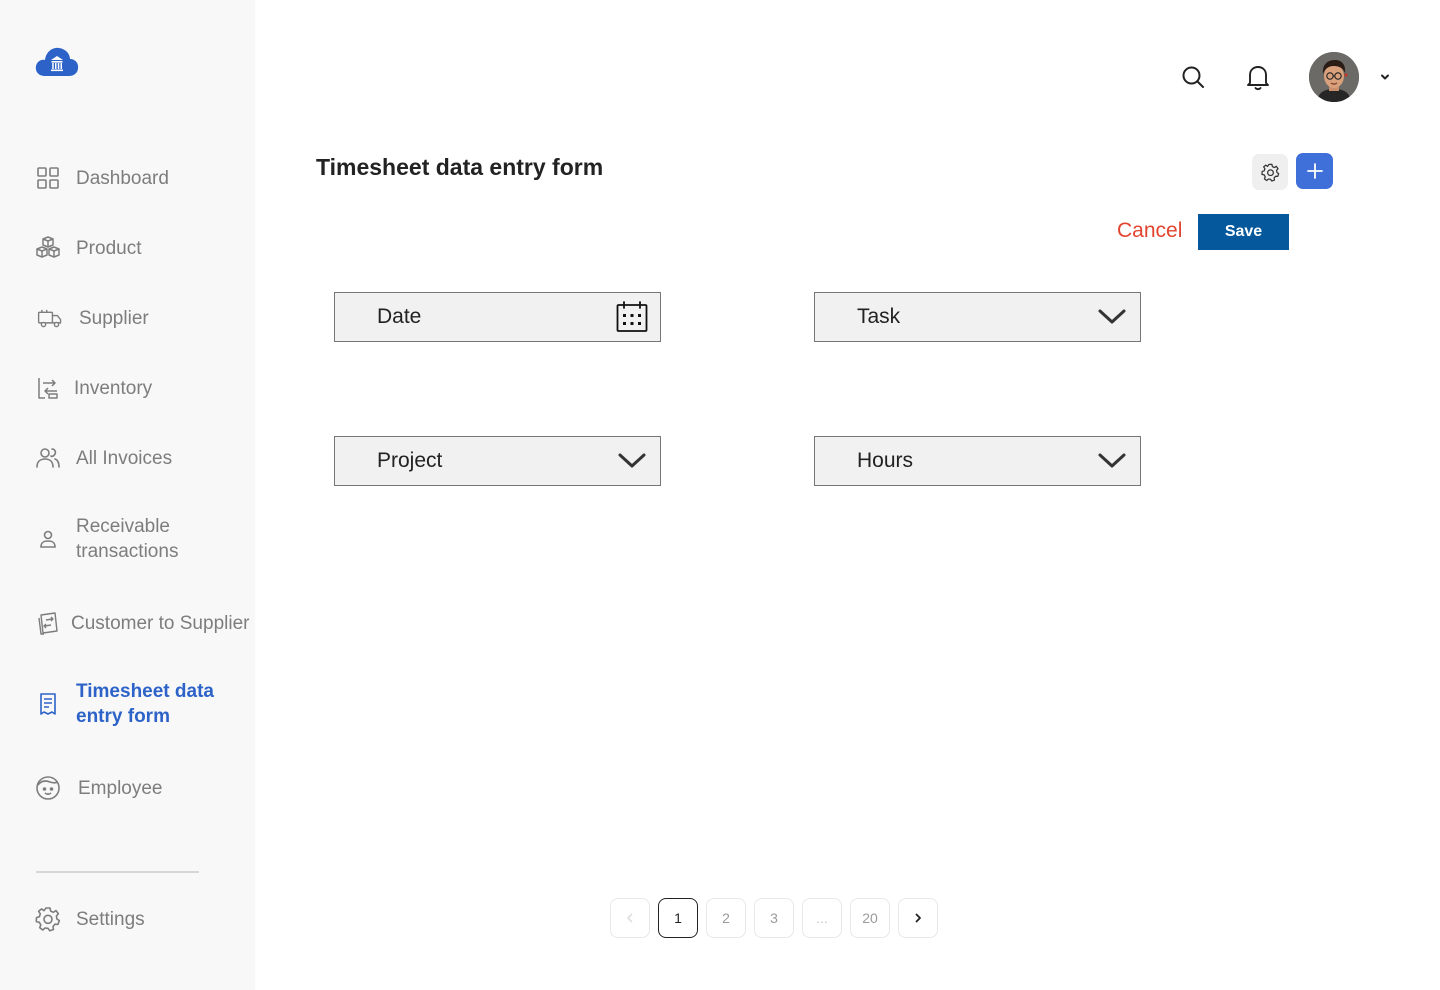 This screenshot has height=990, width=1440. I want to click on page-title: Timesheet data entry form, so click(460, 167).